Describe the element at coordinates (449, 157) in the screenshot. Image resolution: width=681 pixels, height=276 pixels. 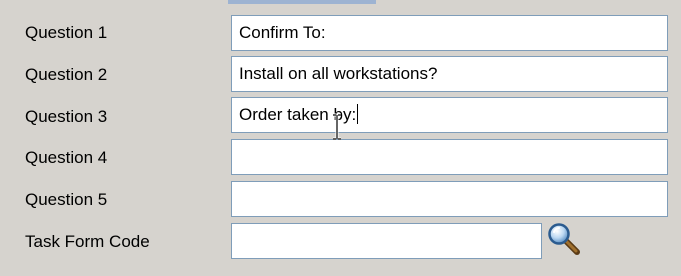
I see `question-4-input` at that location.